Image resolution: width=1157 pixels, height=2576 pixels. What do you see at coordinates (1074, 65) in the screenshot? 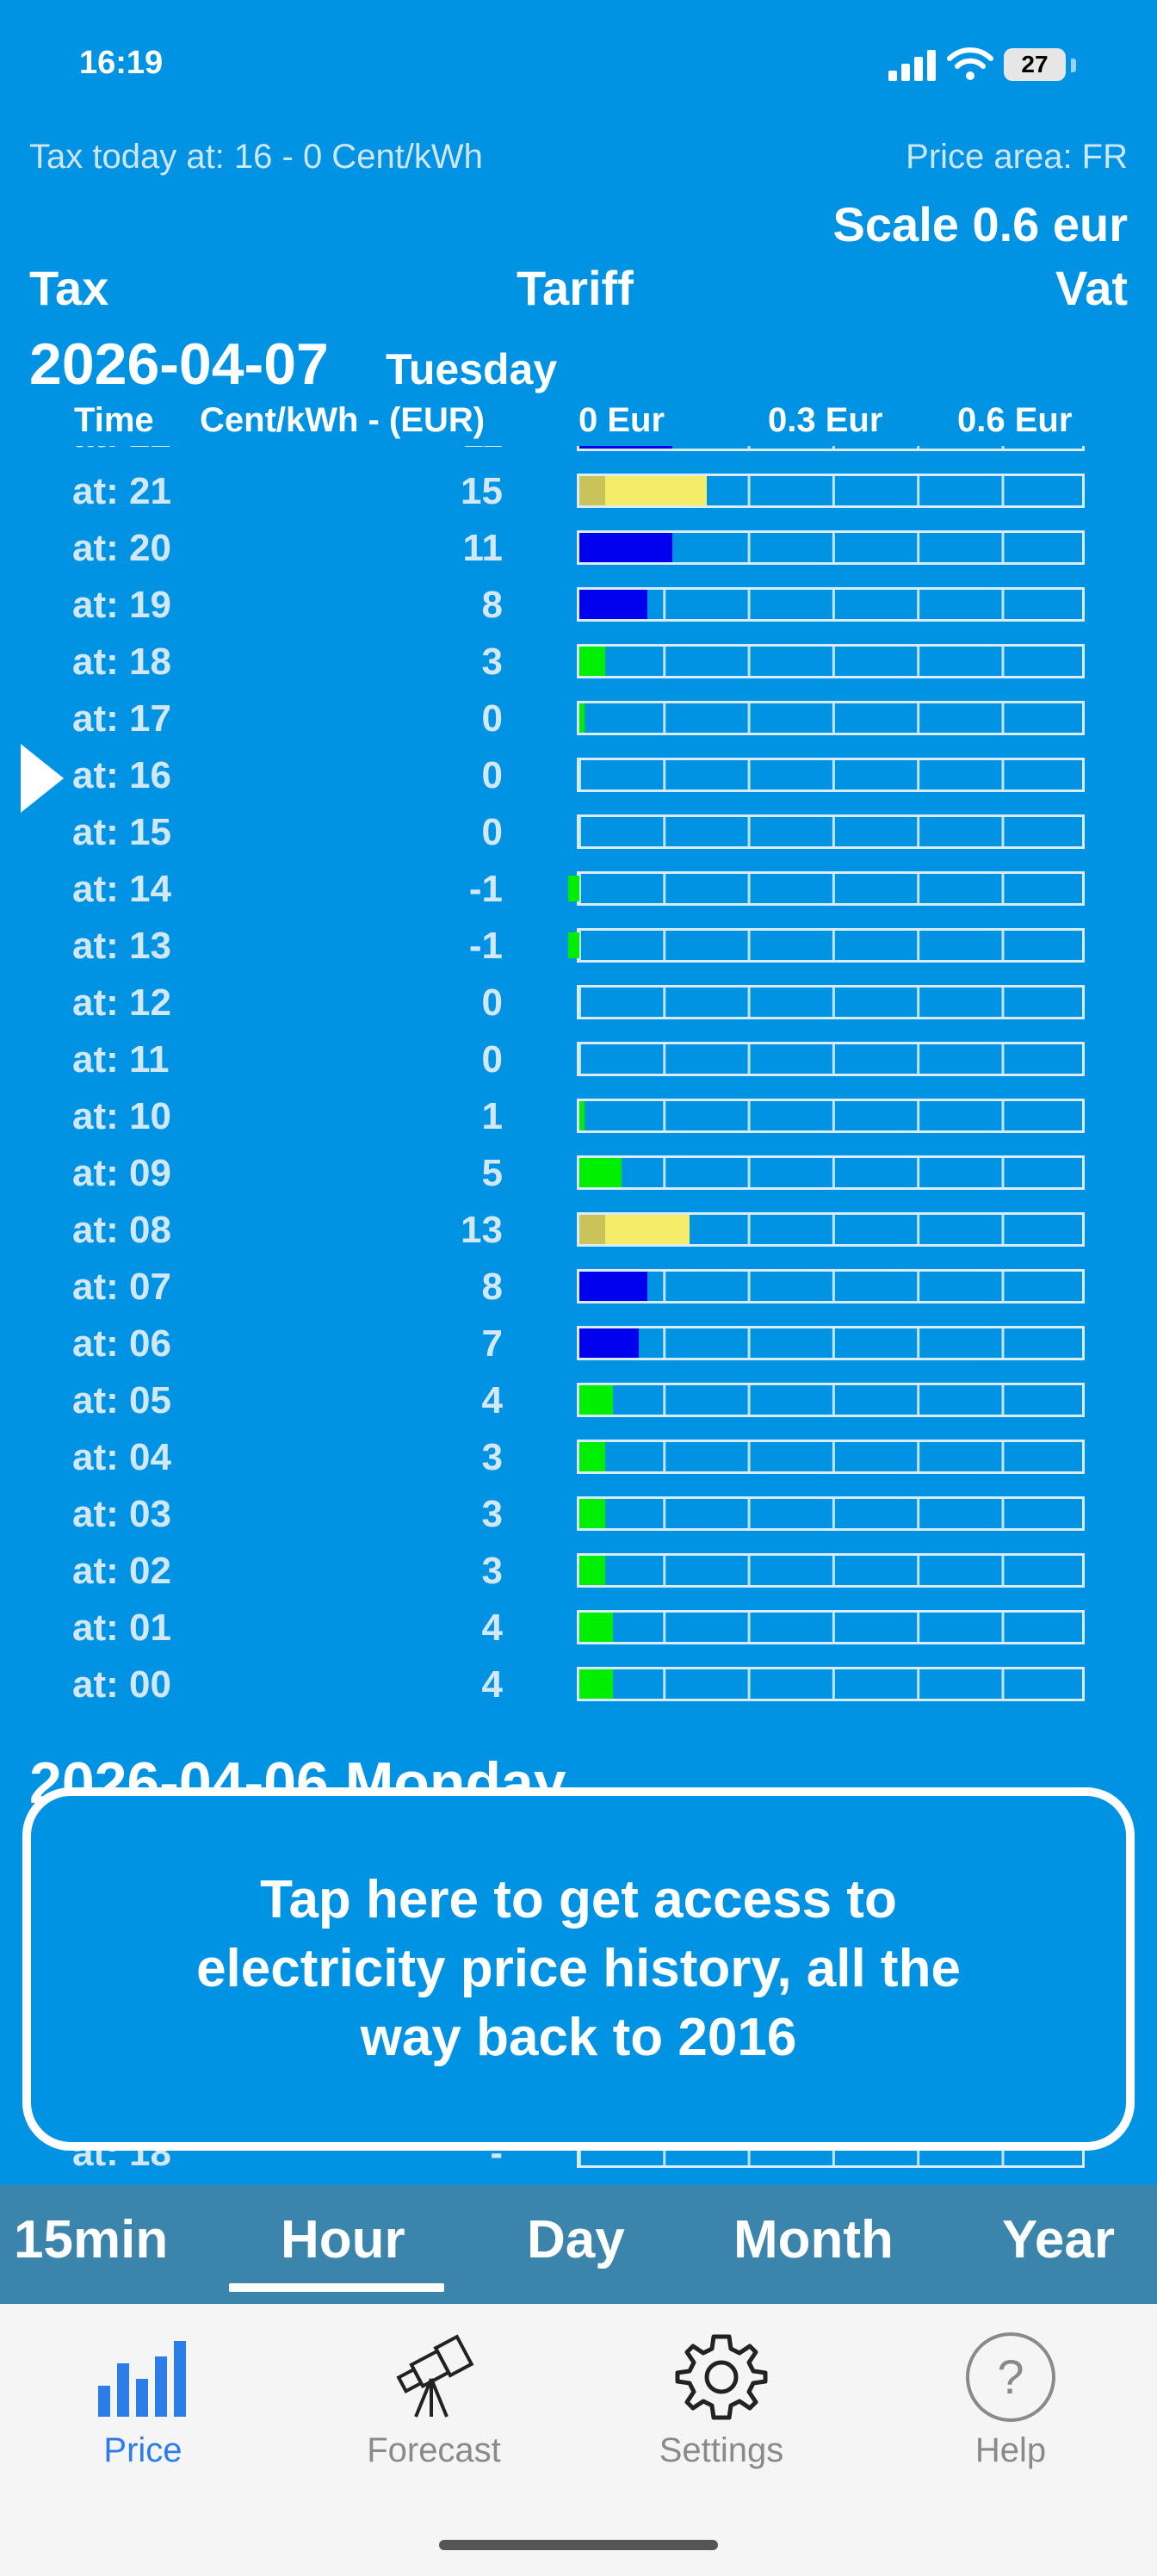
I see `battery-nub` at bounding box center [1074, 65].